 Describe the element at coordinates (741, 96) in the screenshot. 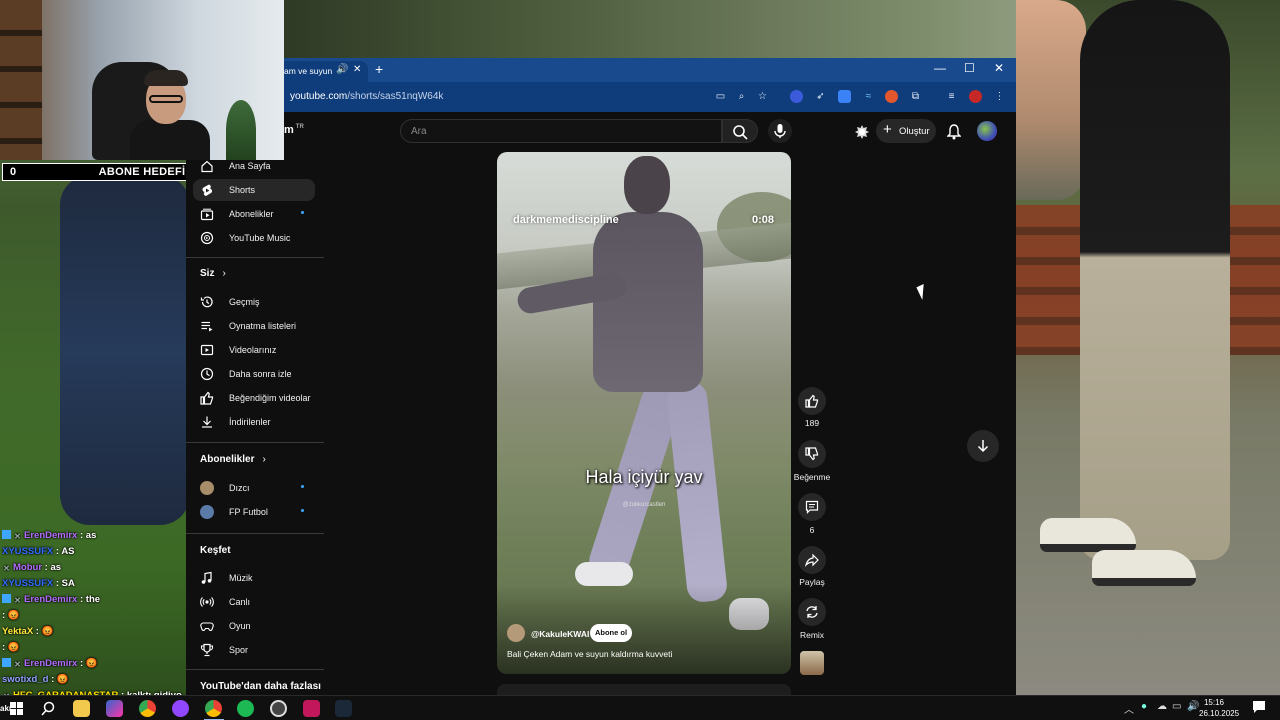

I see `zoom-icon: ⌕` at that location.